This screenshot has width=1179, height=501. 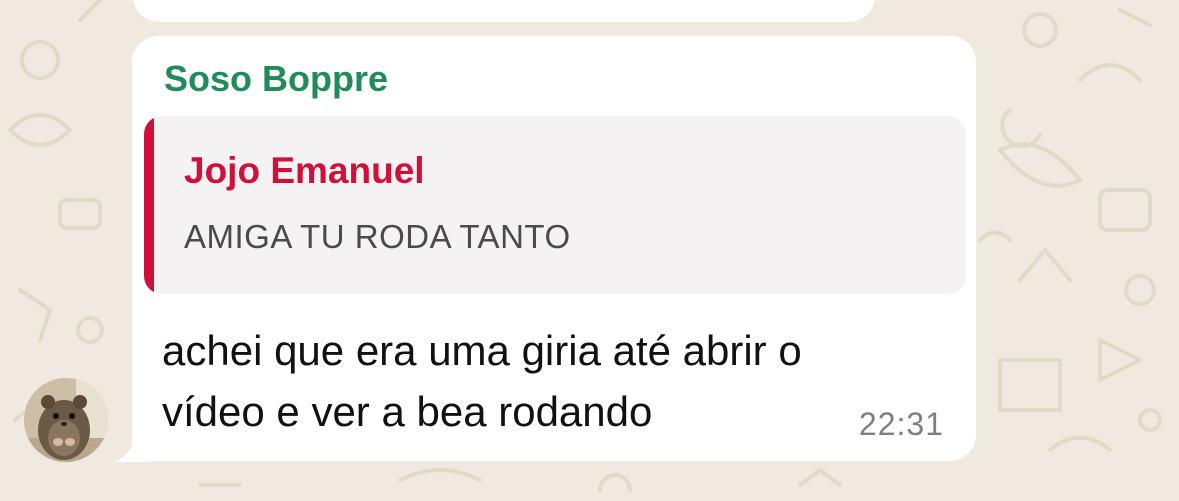 What do you see at coordinates (377, 236) in the screenshot?
I see `quoted-text: AMIGA TU RODA TANTO` at bounding box center [377, 236].